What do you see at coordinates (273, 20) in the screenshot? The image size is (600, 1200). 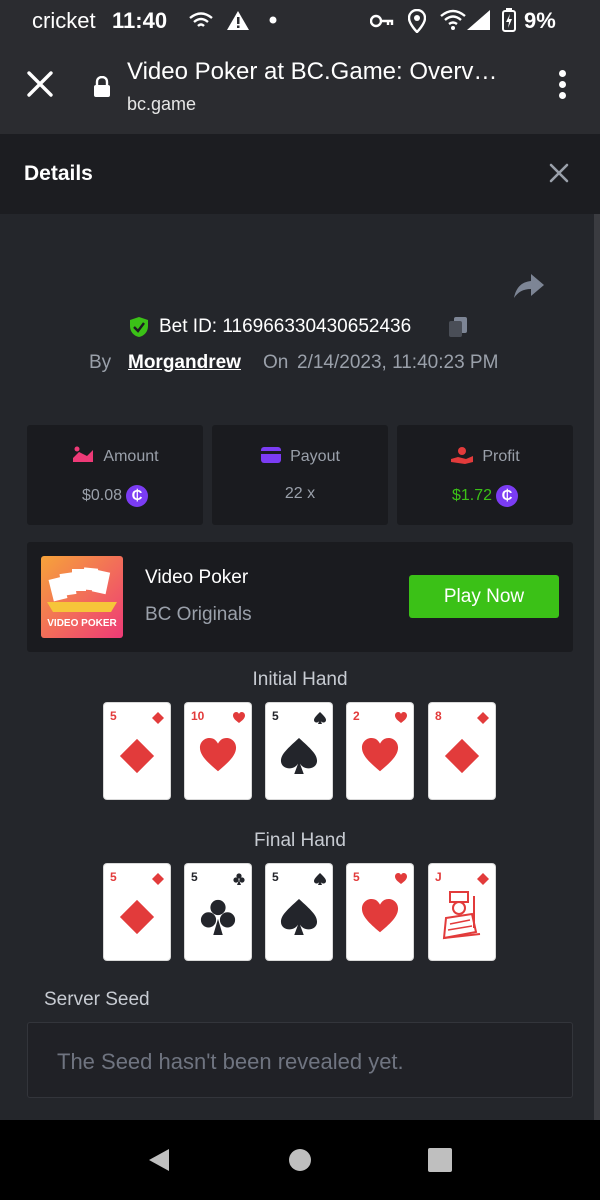 I see `notification-dot-icon` at bounding box center [273, 20].